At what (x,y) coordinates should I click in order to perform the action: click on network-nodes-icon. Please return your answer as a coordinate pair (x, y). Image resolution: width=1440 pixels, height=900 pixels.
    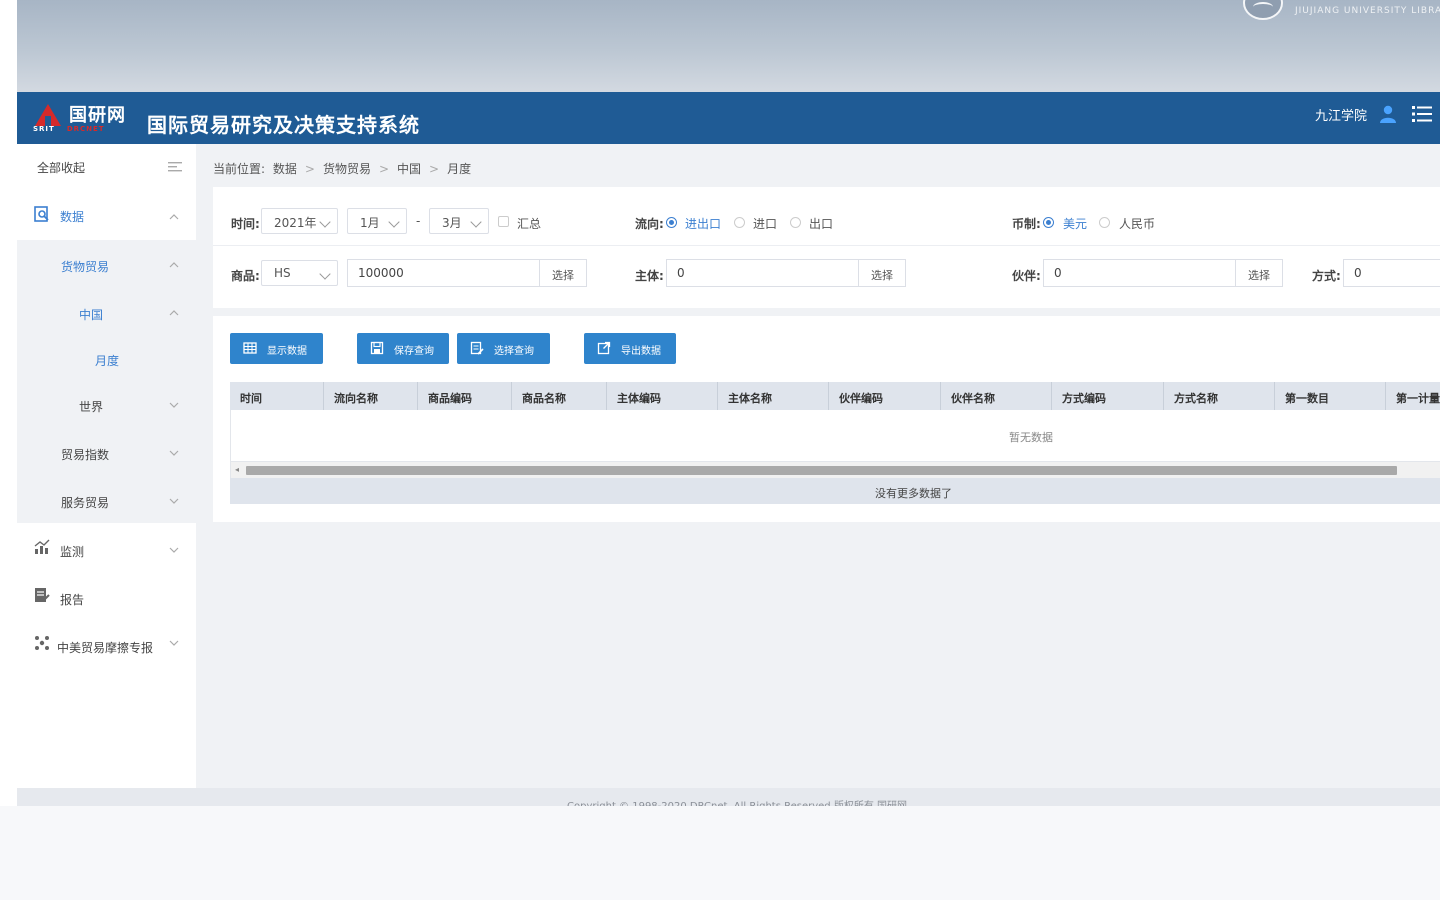
    Looking at the image, I should click on (42, 643).